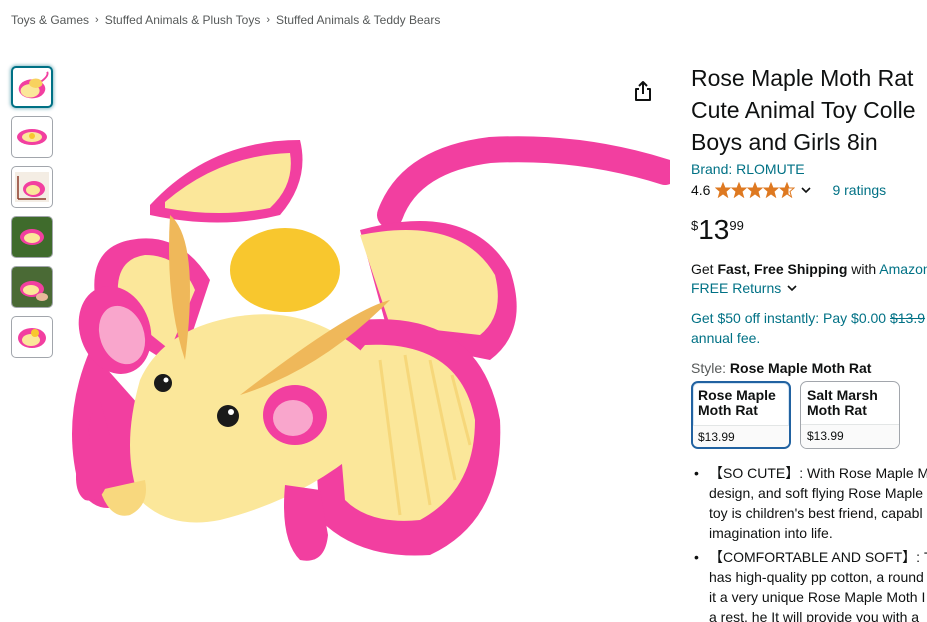 This screenshot has height=622, width=927. Describe the element at coordinates (816, 577) in the screenshot. I see `feature-bullet-line: has high-quality pp cotton, a round` at that location.